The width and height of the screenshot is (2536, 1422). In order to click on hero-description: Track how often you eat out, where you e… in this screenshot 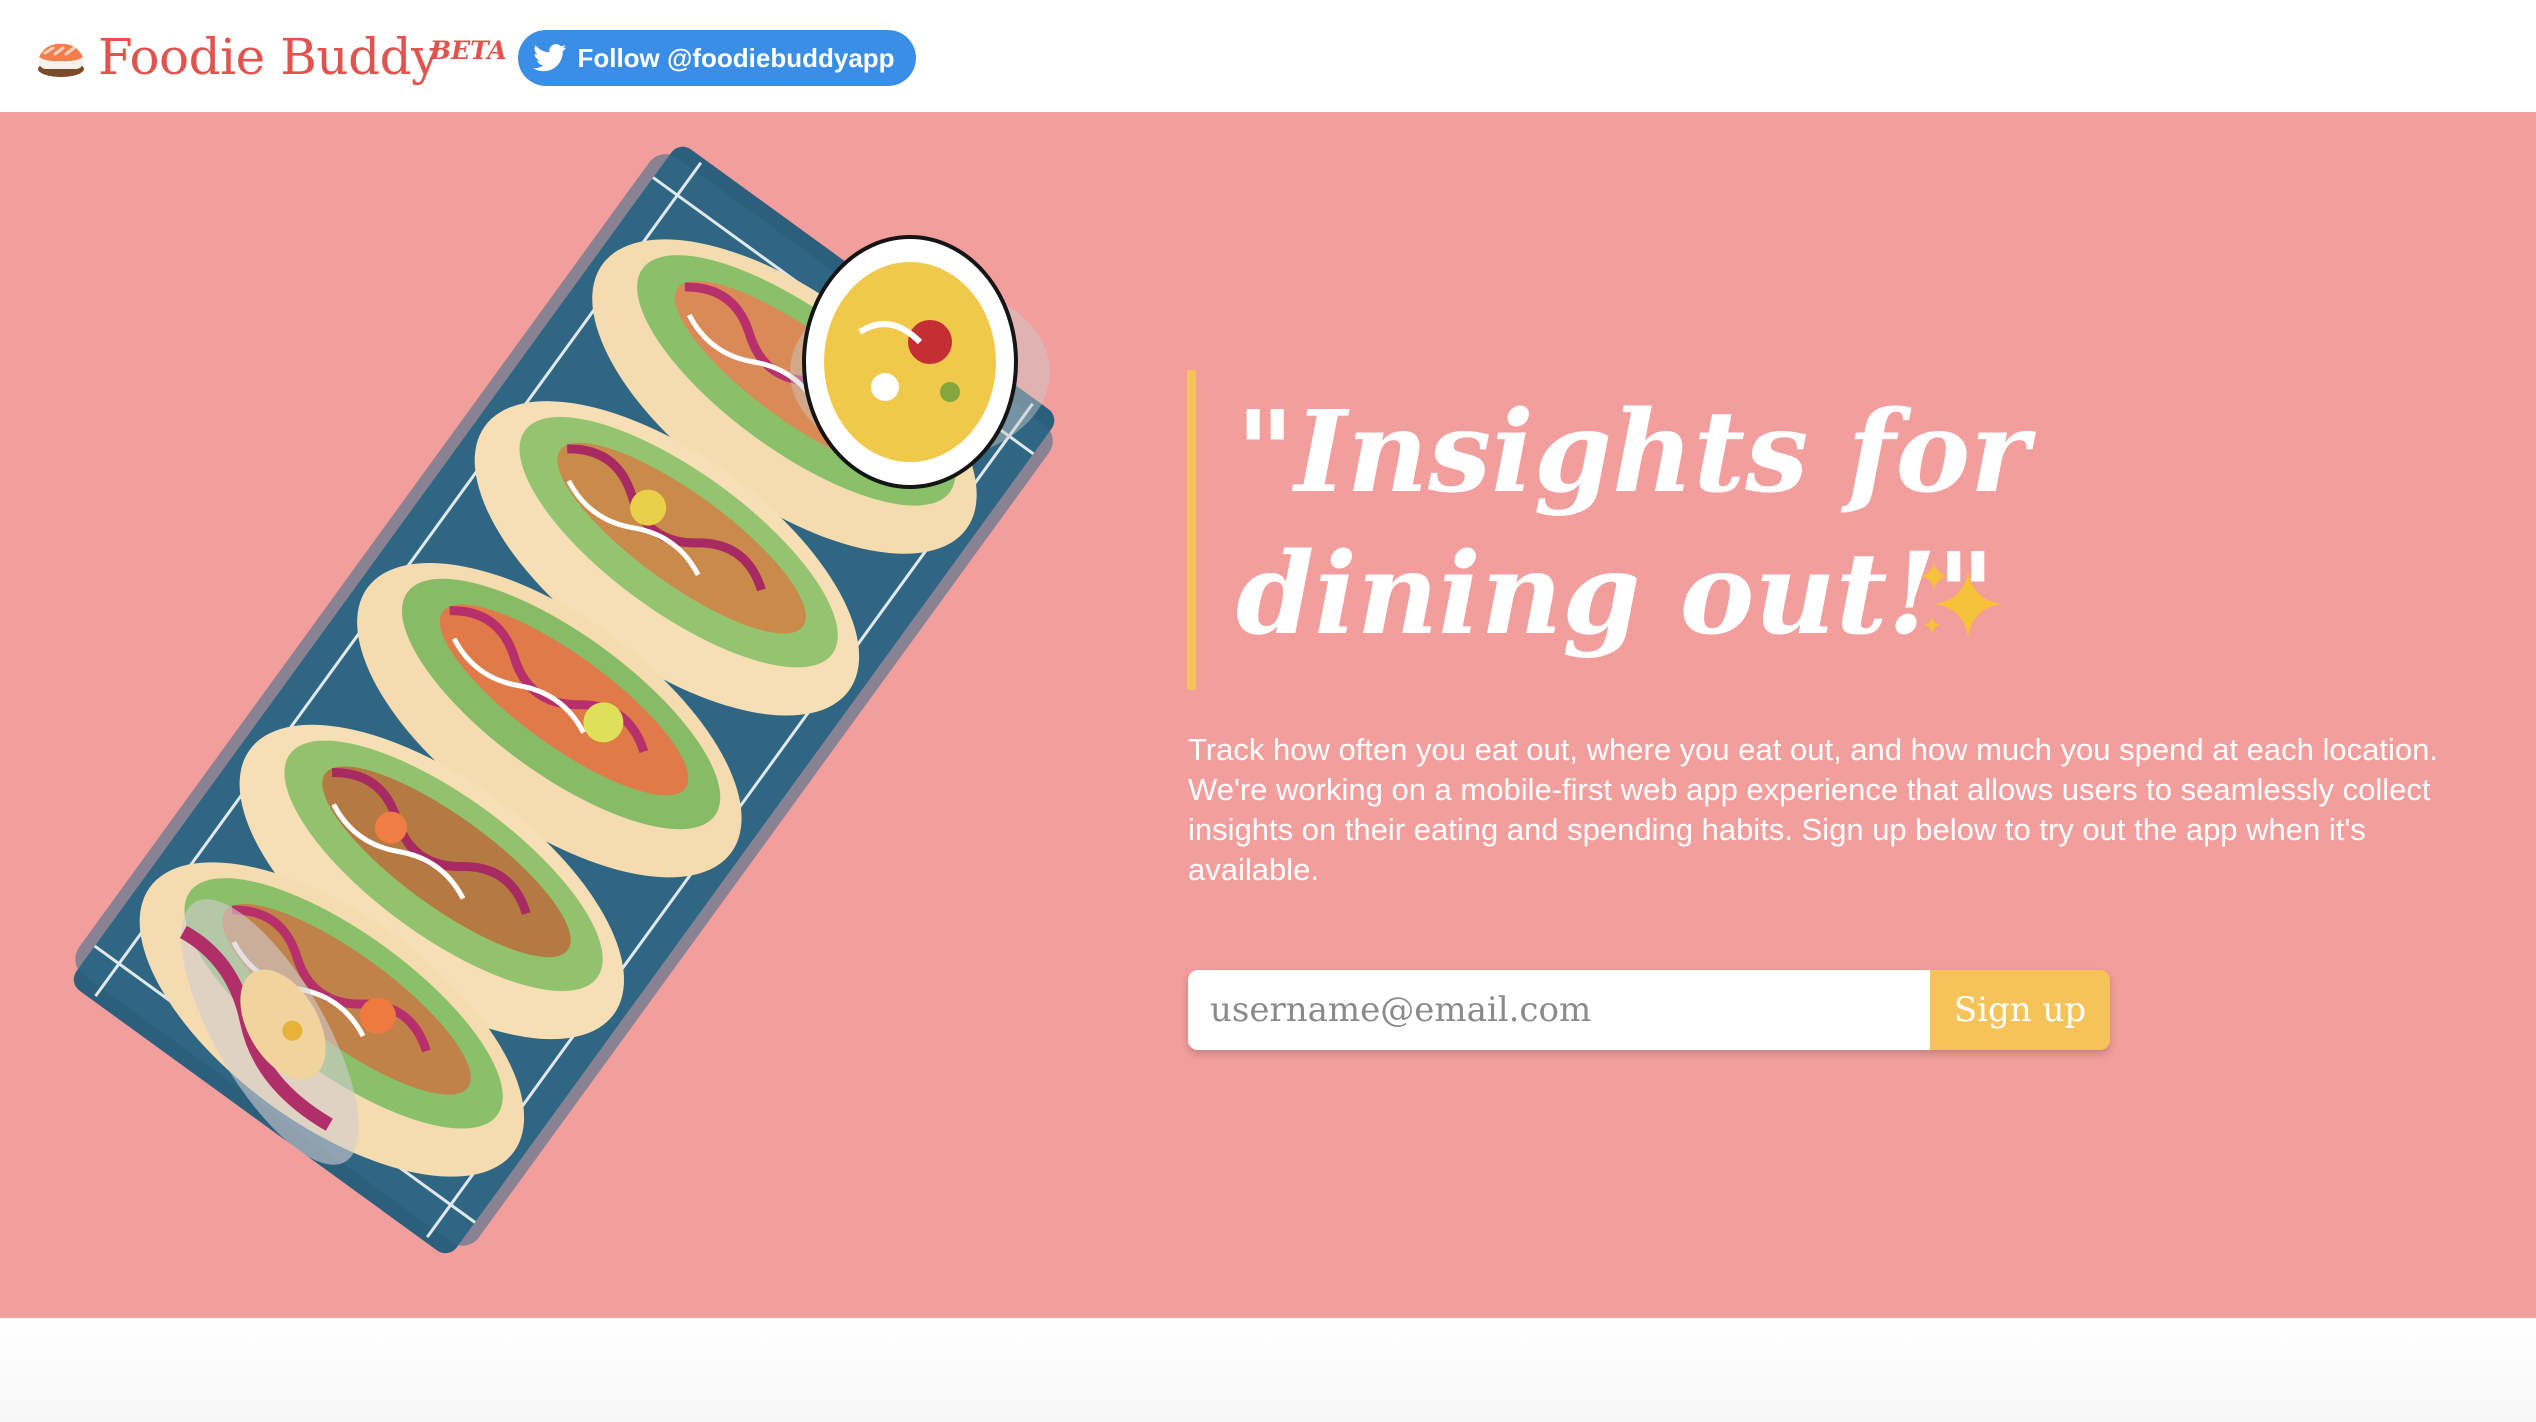, I will do `click(1813, 809)`.